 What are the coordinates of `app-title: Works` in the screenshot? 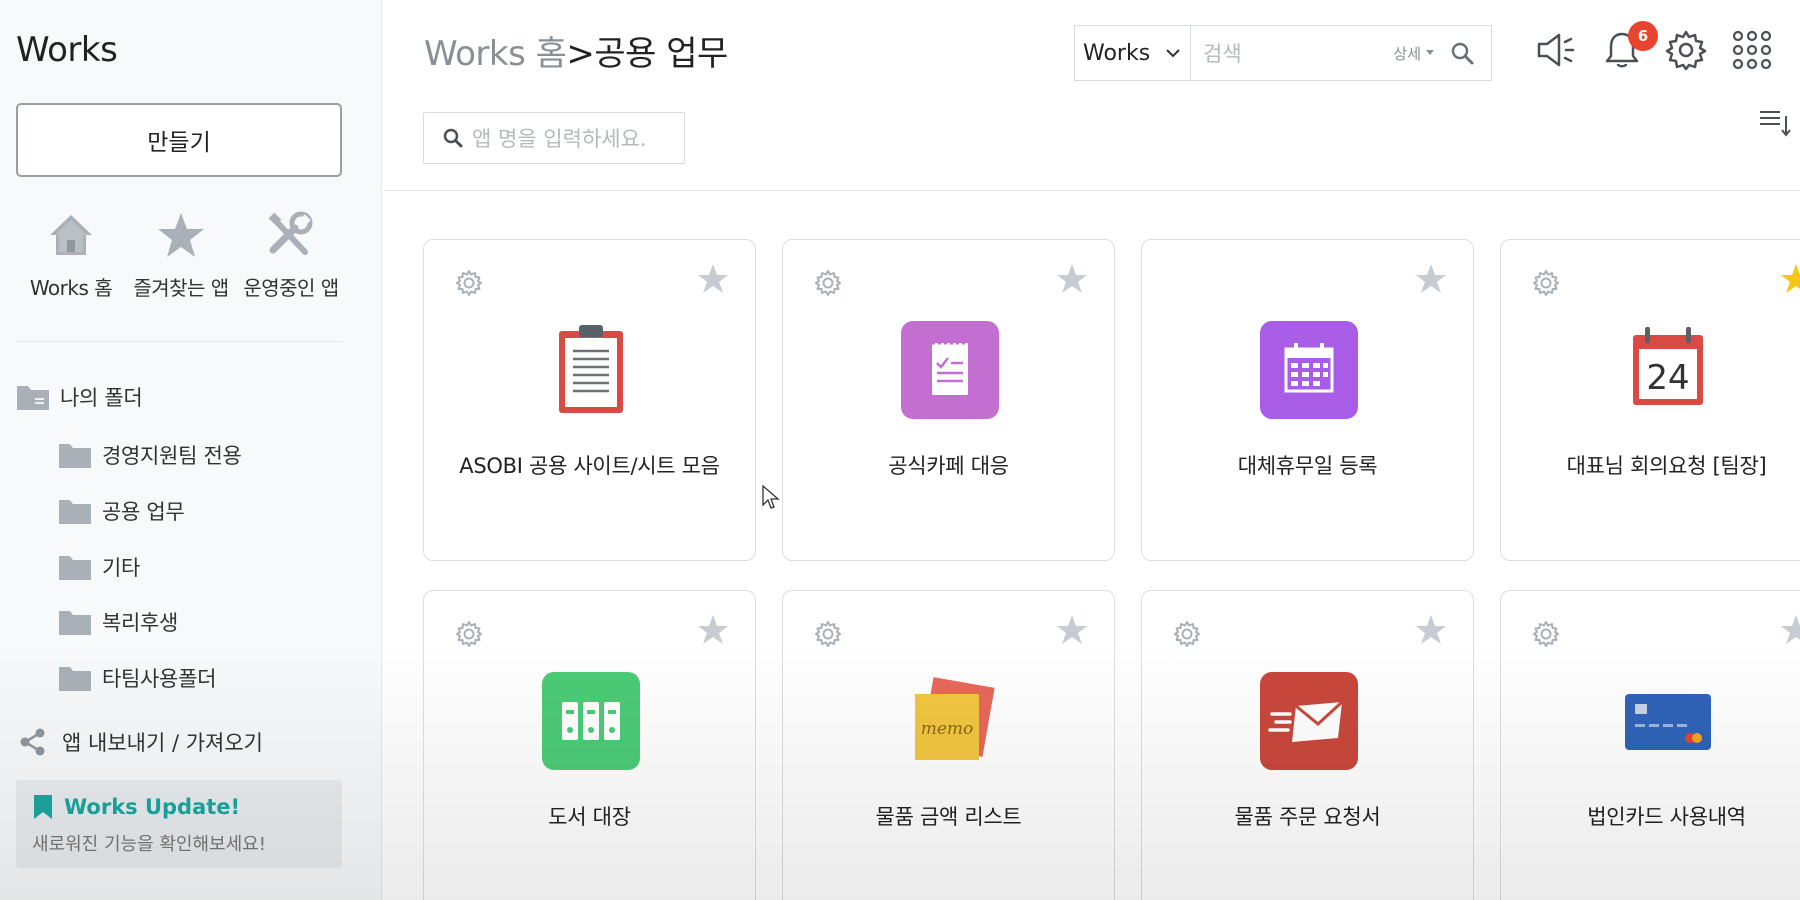 It's located at (67, 50).